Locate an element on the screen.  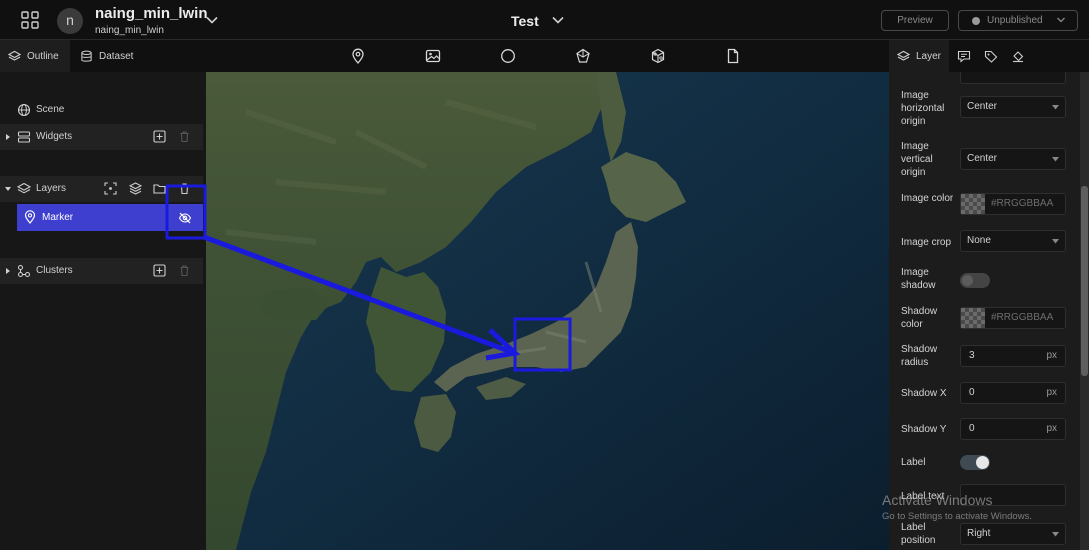
image-crop-select: None is located at coordinates (1013, 241).